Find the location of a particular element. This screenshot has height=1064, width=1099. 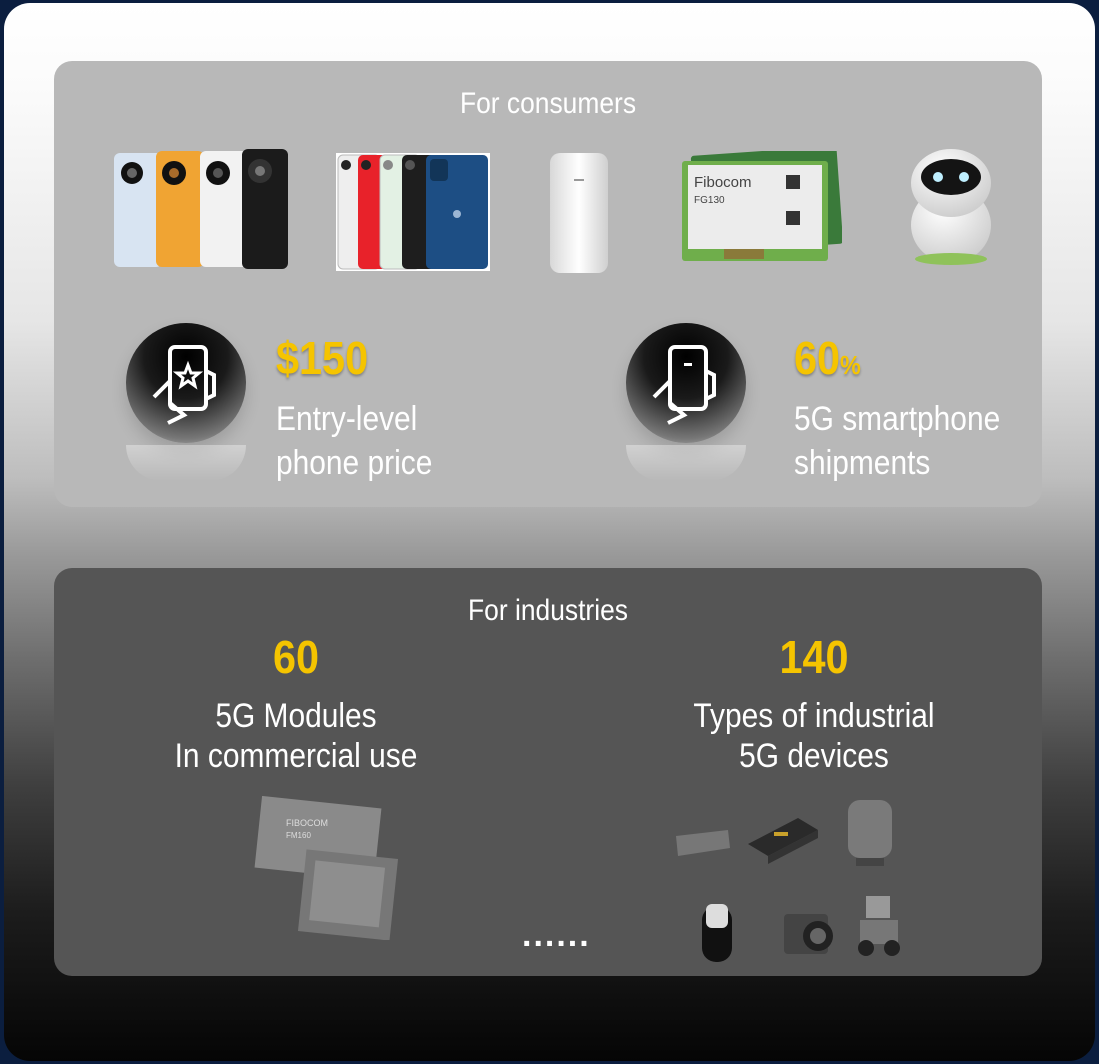

outdoor-cpe-device is located at coordinates (870, 833).